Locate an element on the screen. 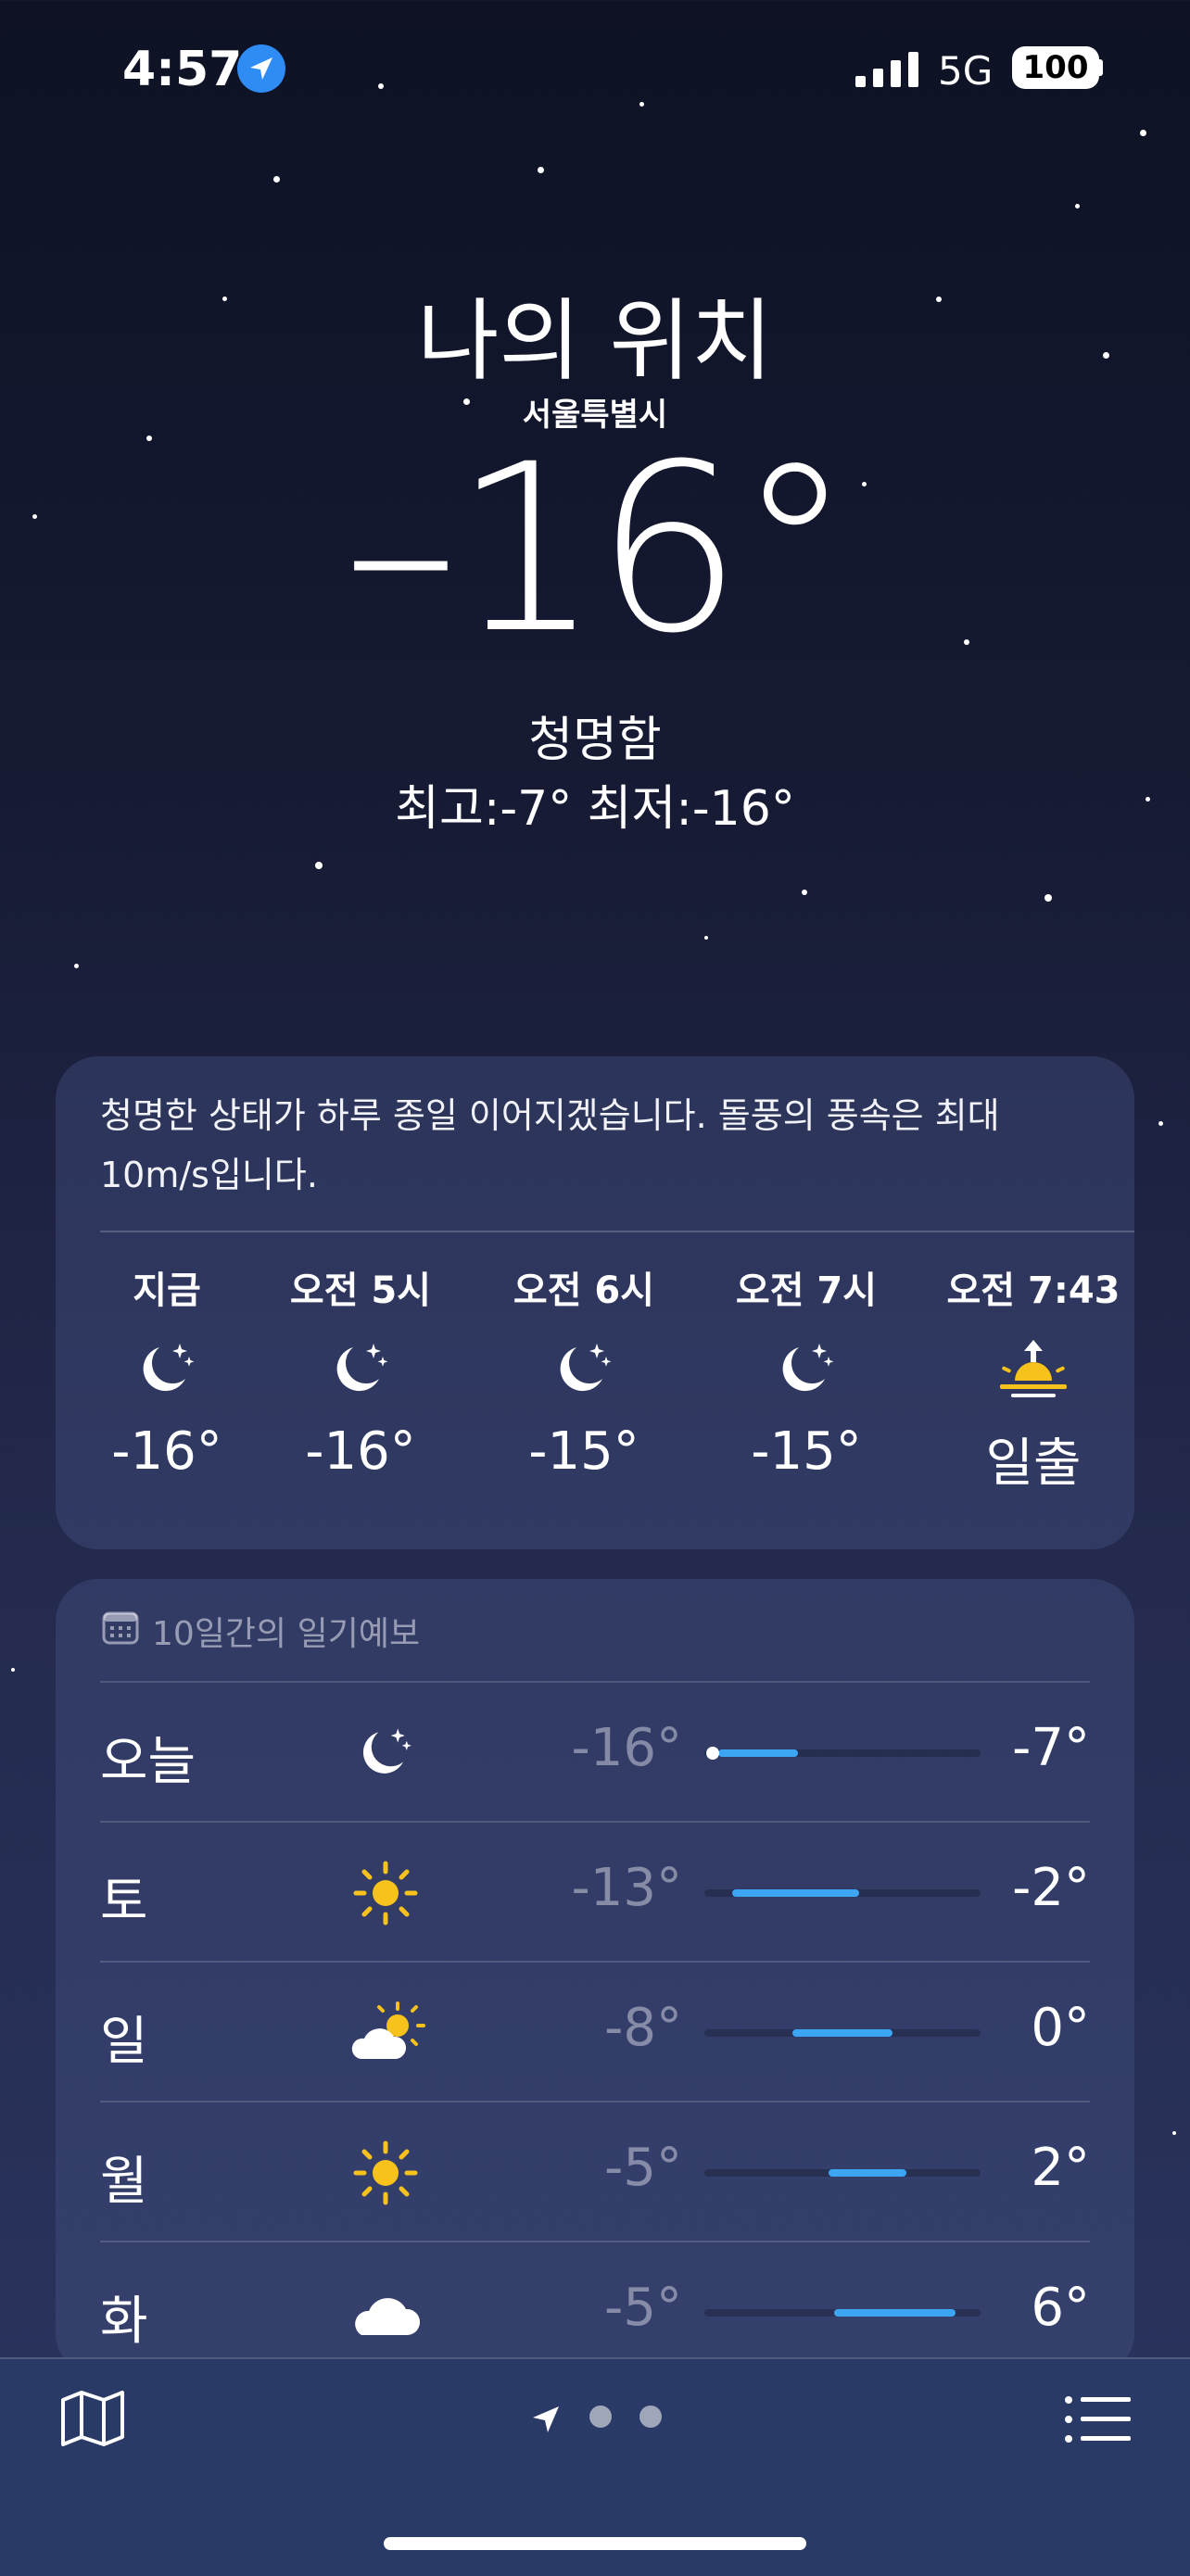 The width and height of the screenshot is (1190, 2576). high-low-label: 최고:-7° 최저:-16° is located at coordinates (595, 809).